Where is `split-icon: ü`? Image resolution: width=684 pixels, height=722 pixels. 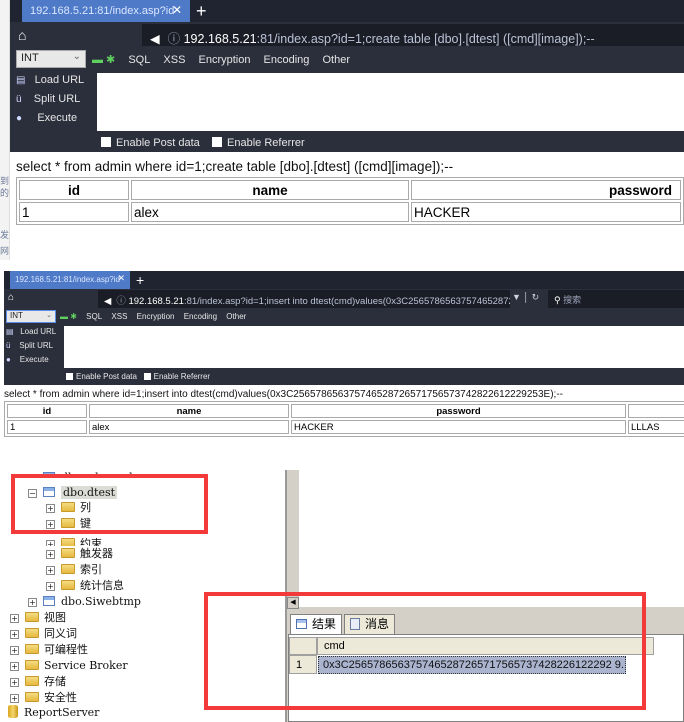 split-icon: ü is located at coordinates (19, 99).